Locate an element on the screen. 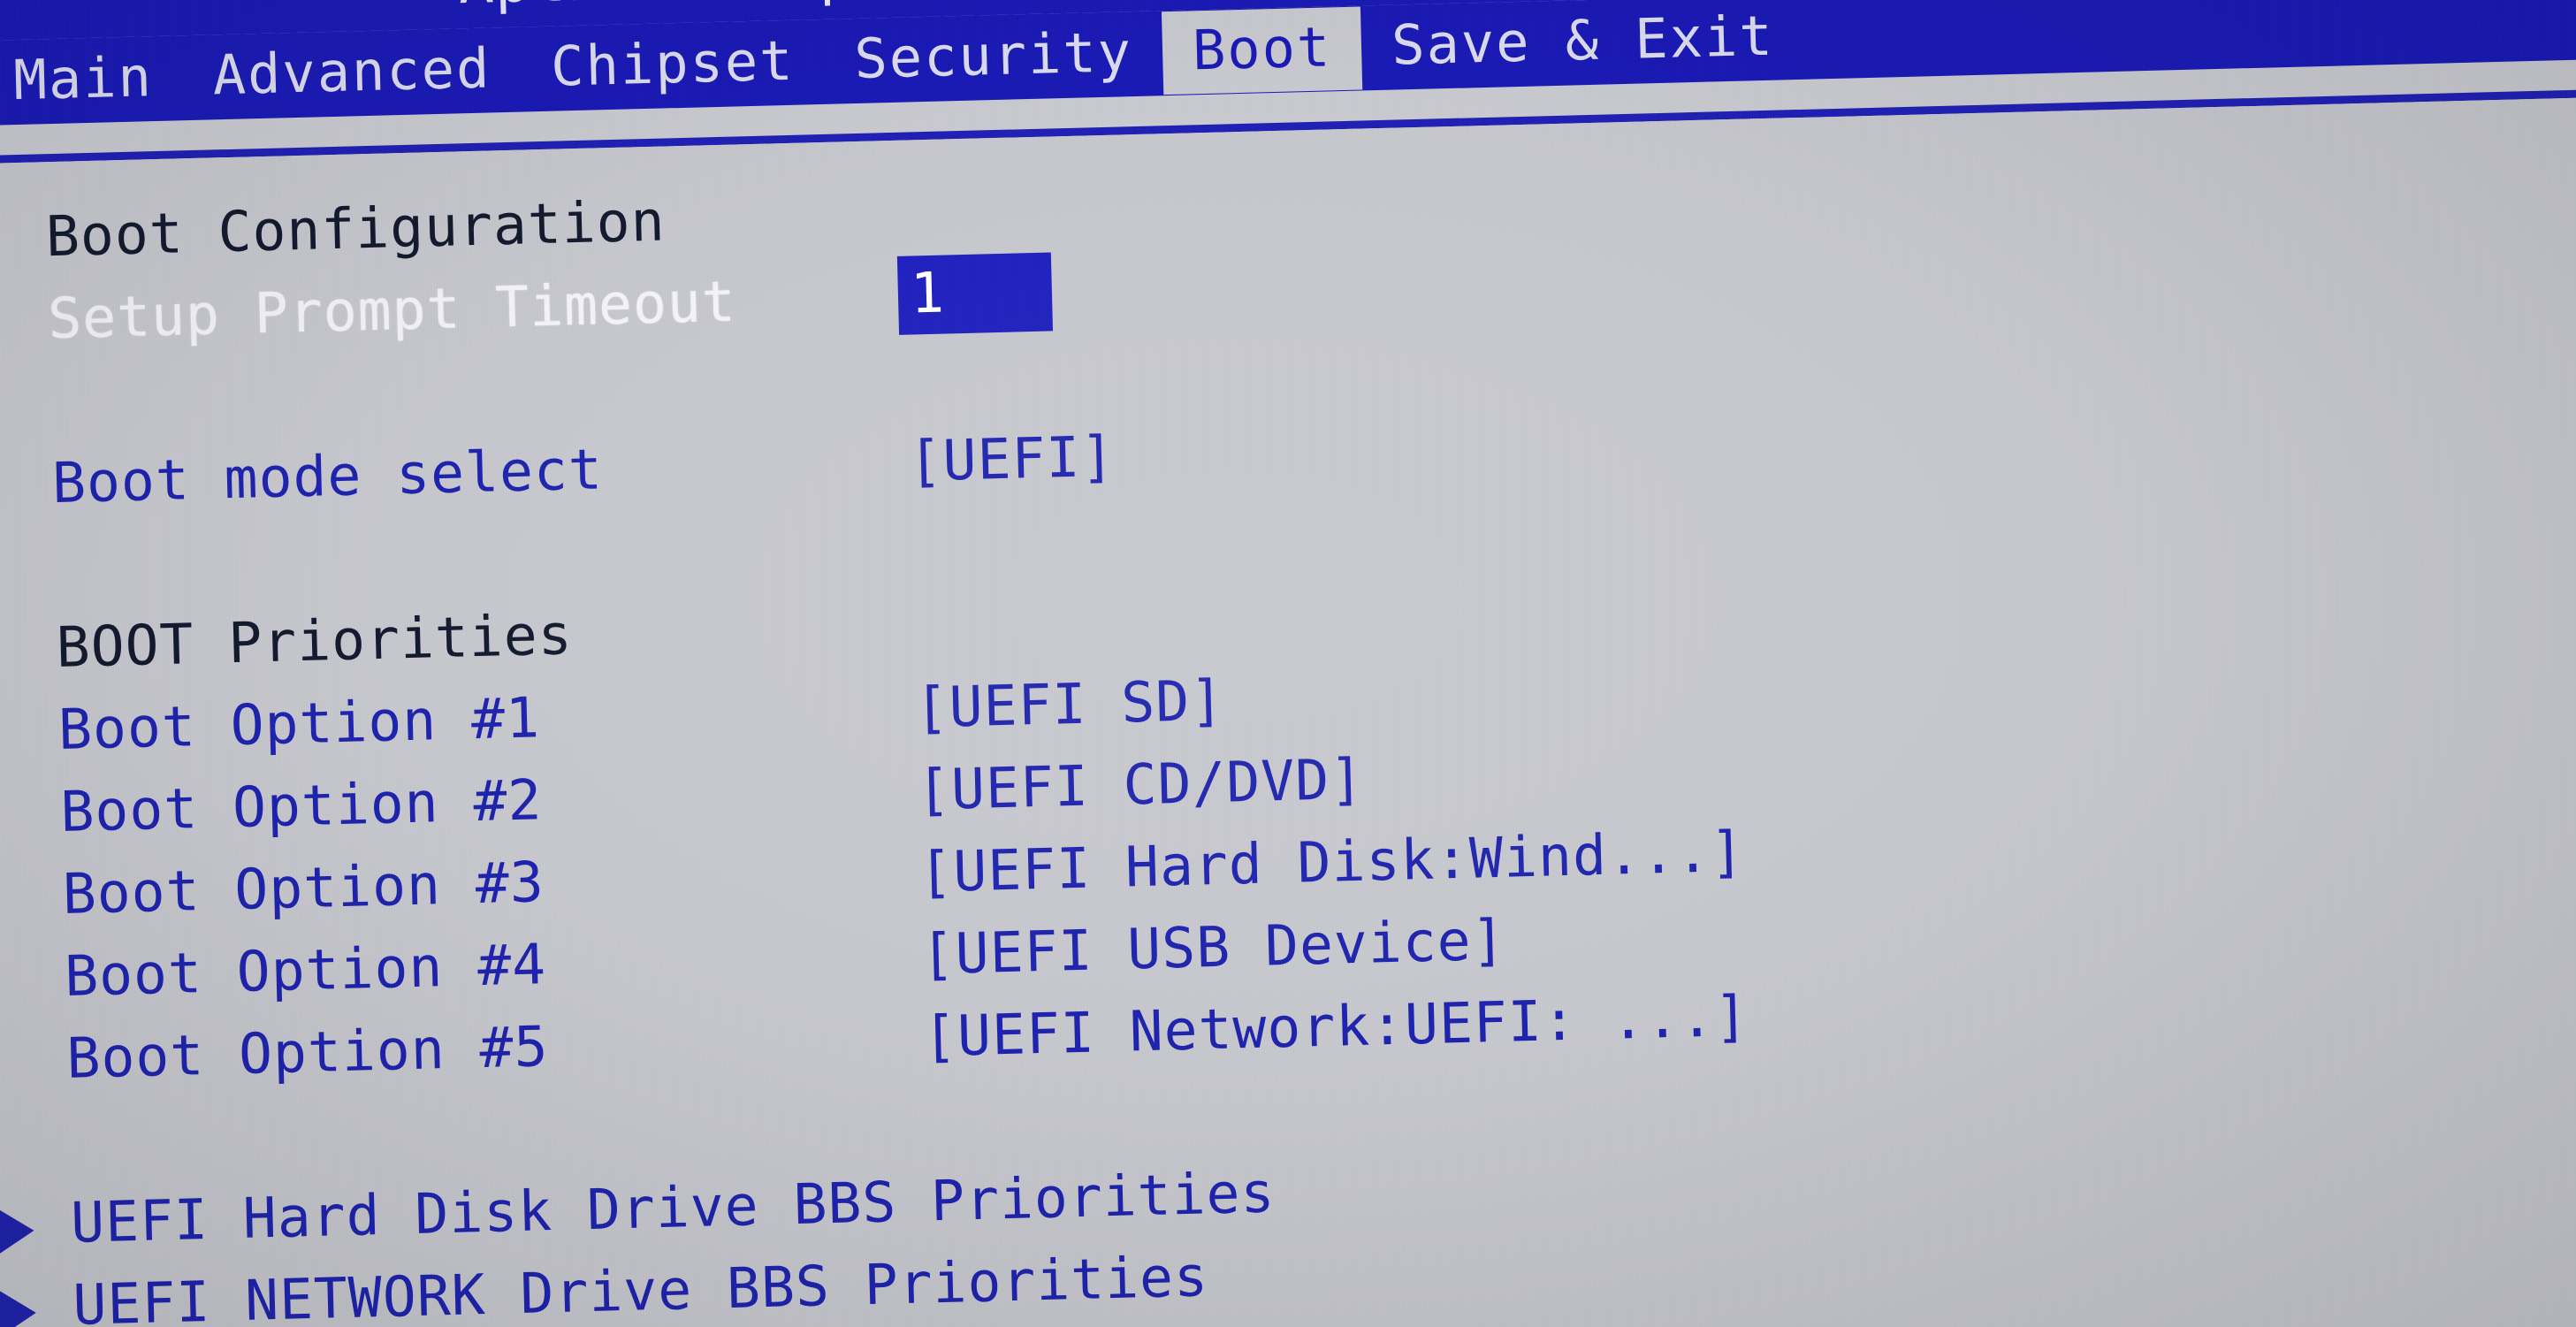 This screenshot has height=1327, width=2576. boot-option-1-value: [UEFI SD] is located at coordinates (1069, 704).